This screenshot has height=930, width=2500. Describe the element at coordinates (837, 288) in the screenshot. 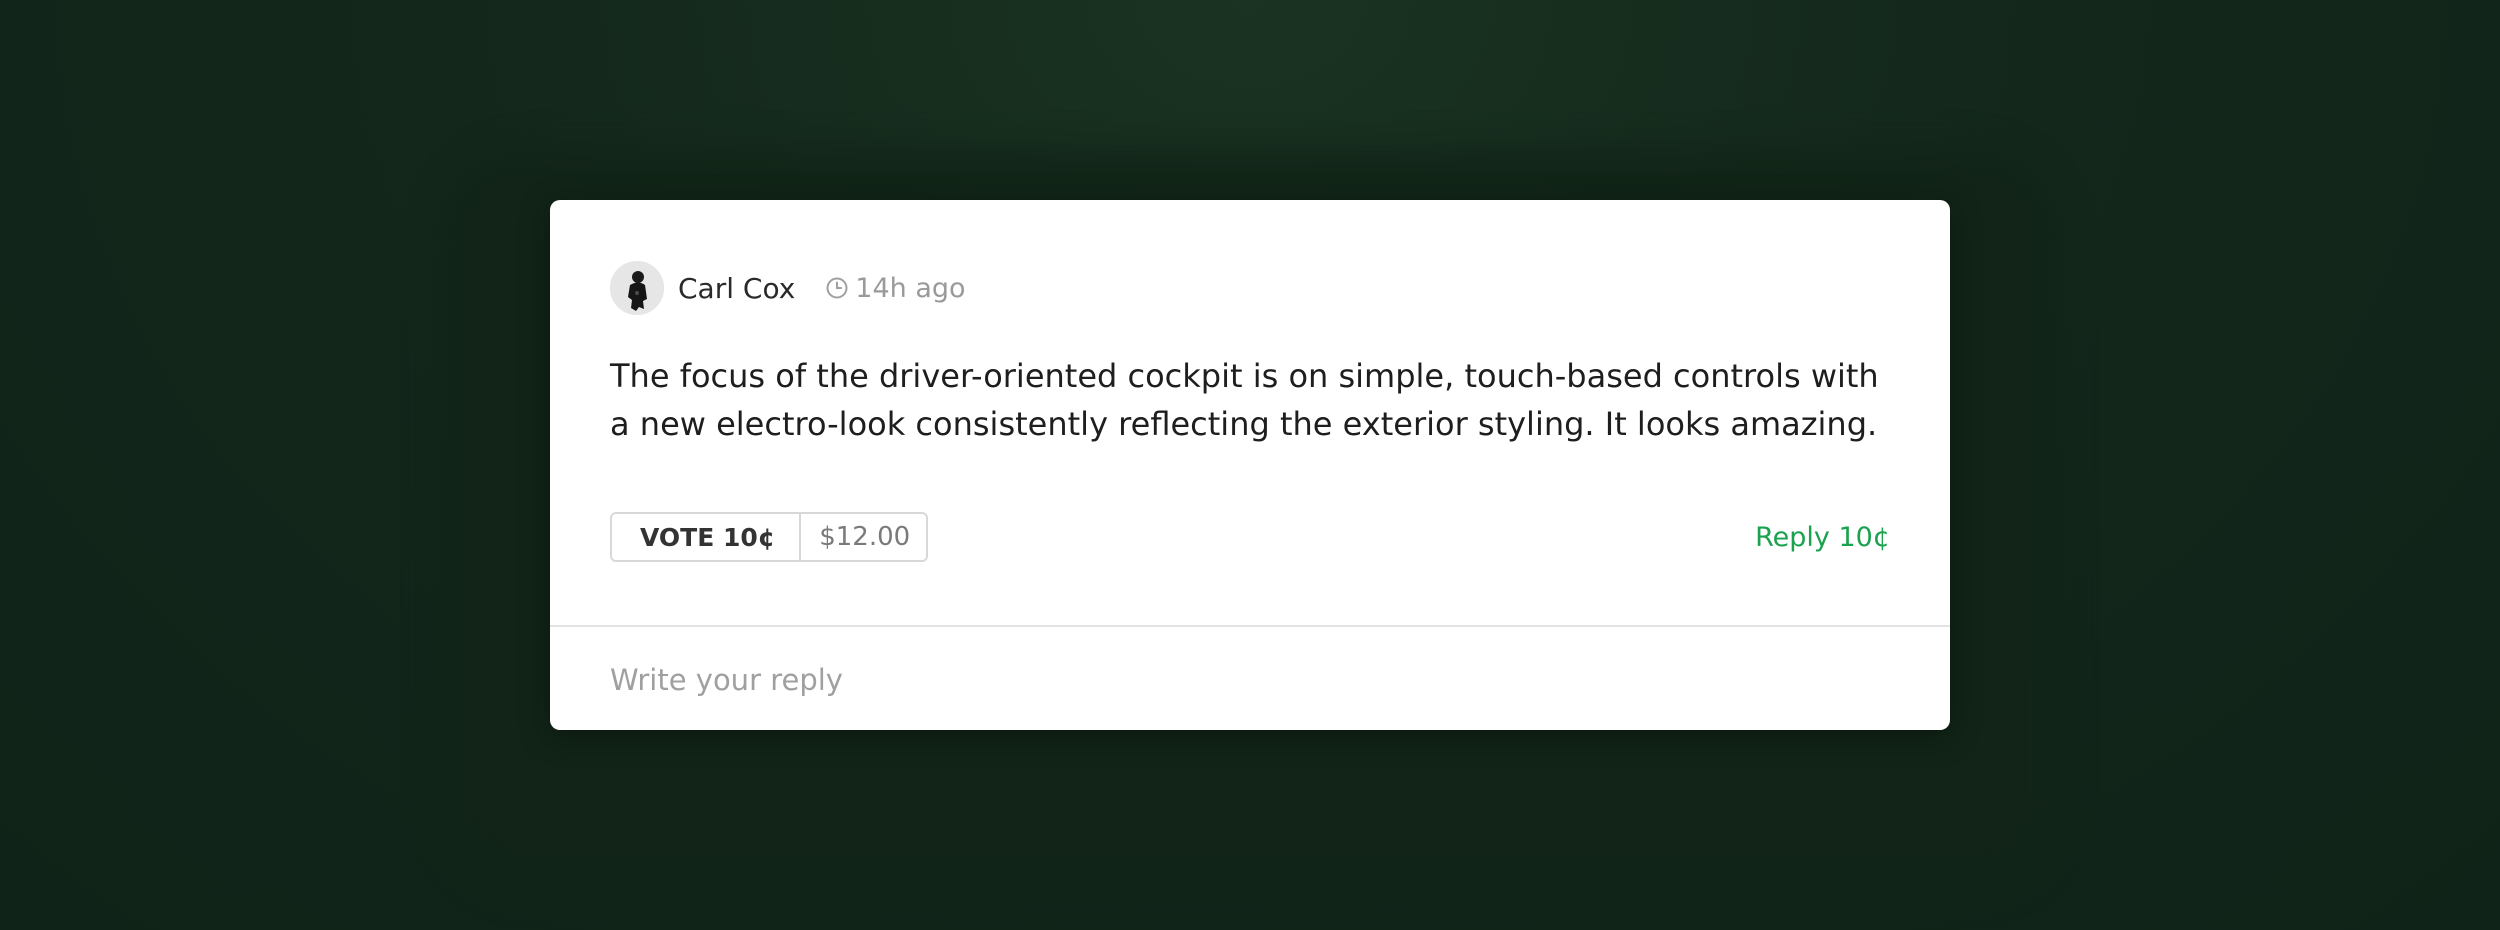

I see `clock-icon` at that location.